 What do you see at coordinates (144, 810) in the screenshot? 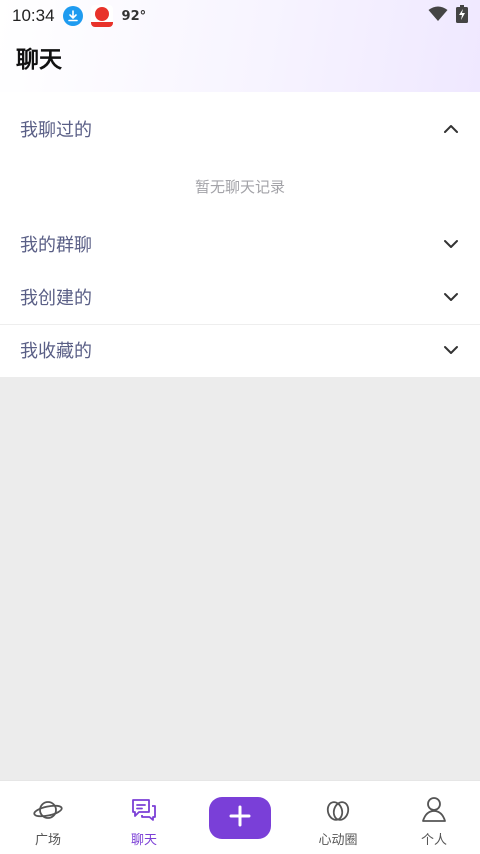
I see `chat-icon` at bounding box center [144, 810].